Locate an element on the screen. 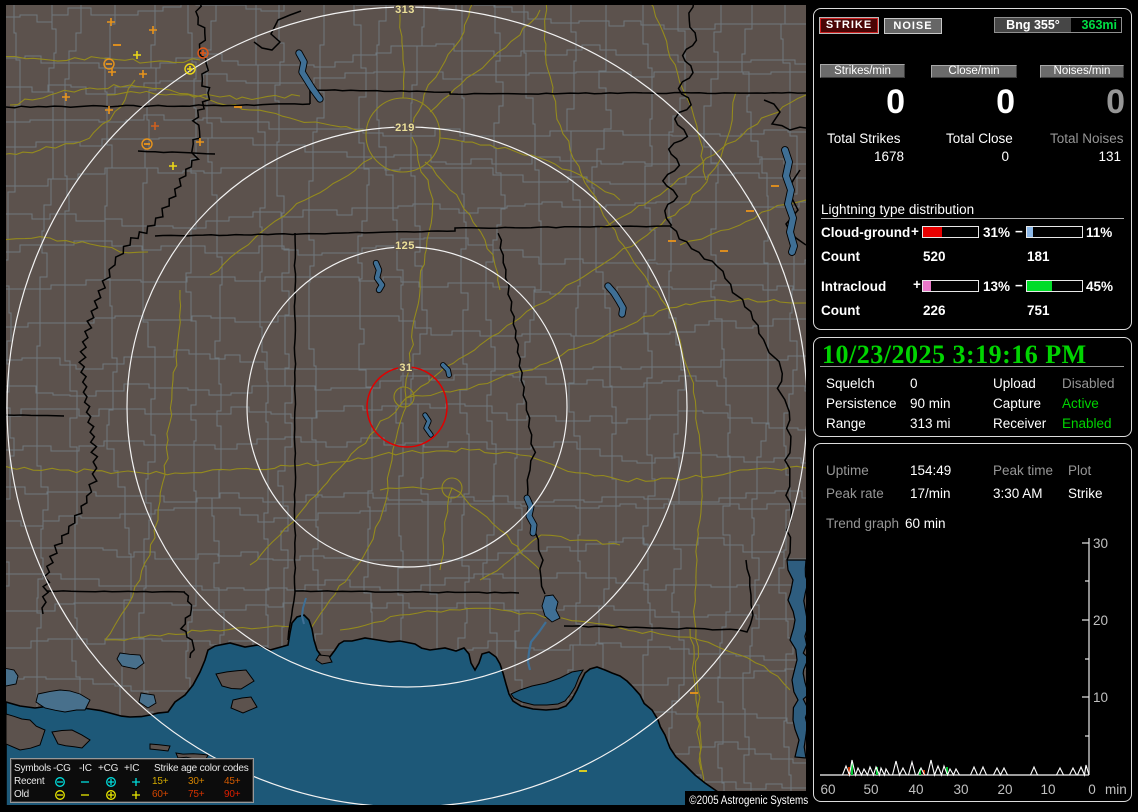  svg-text: min is located at coordinates (1116, 789).